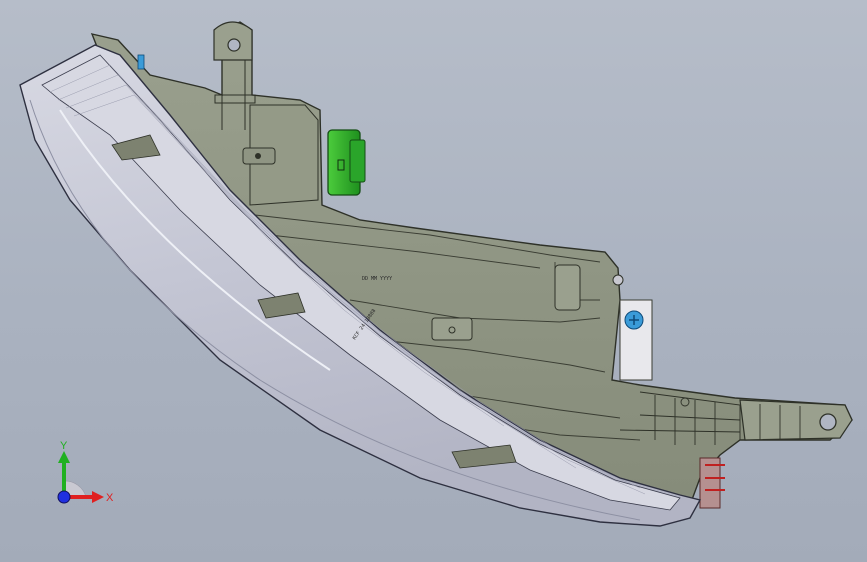 This screenshot has height=562, width=867. Describe the element at coordinates (618, 280) in the screenshot. I see `small-screw-icon` at that location.